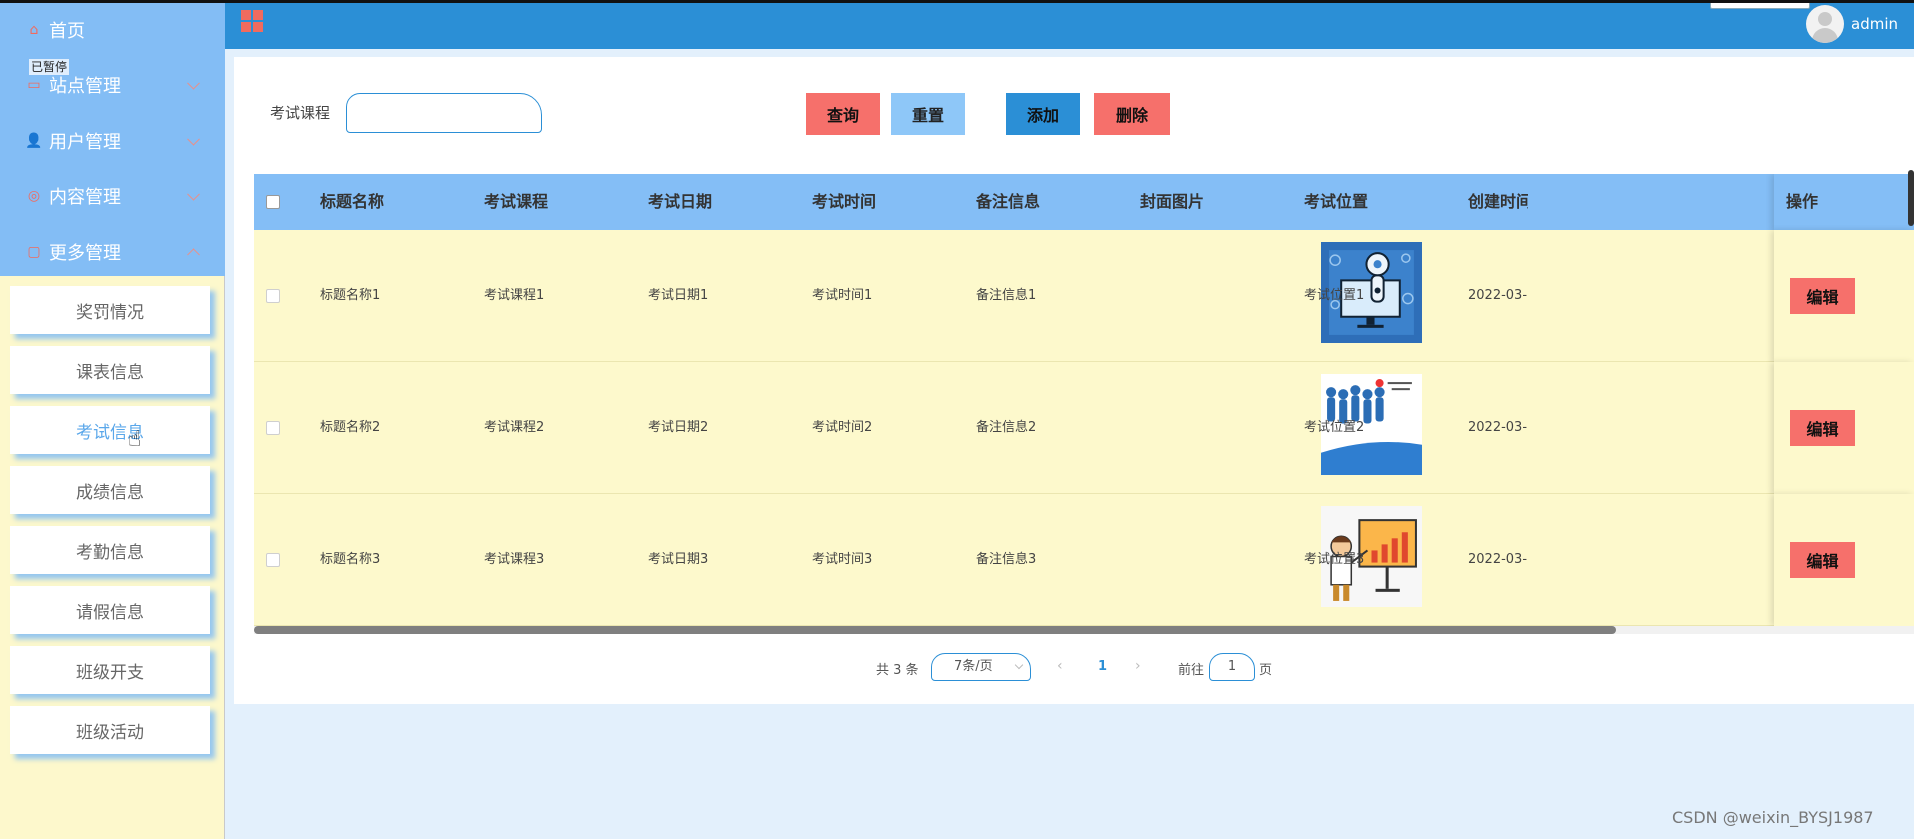  I want to click on course-cell: 考试课程2, so click(514, 427).